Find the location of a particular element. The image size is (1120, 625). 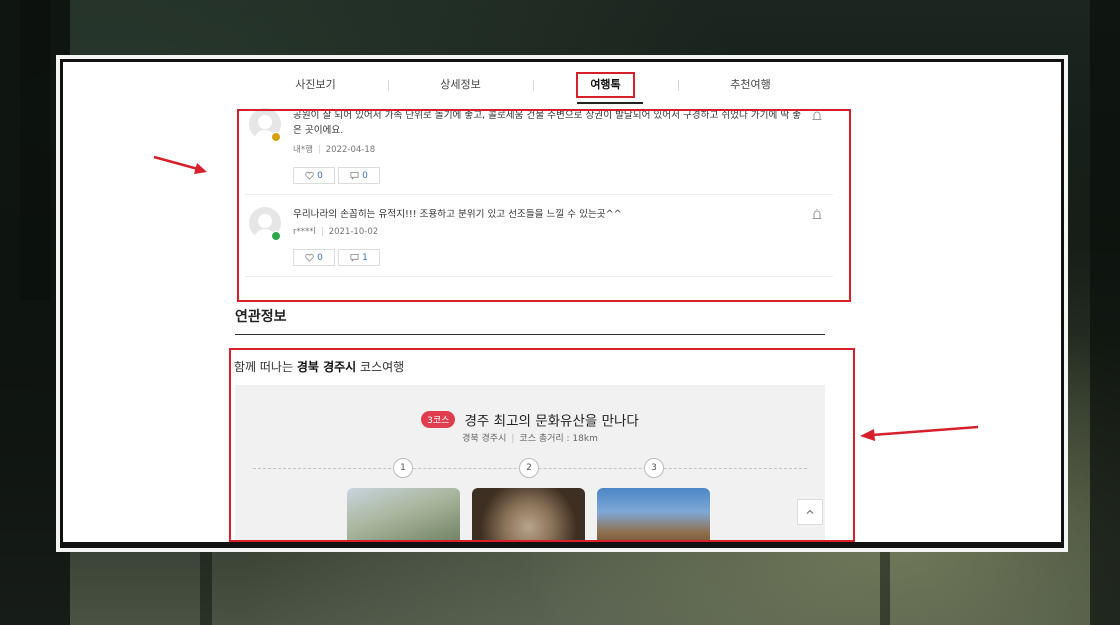

tab-travel-talk: 여행톡 is located at coordinates (605, 85).